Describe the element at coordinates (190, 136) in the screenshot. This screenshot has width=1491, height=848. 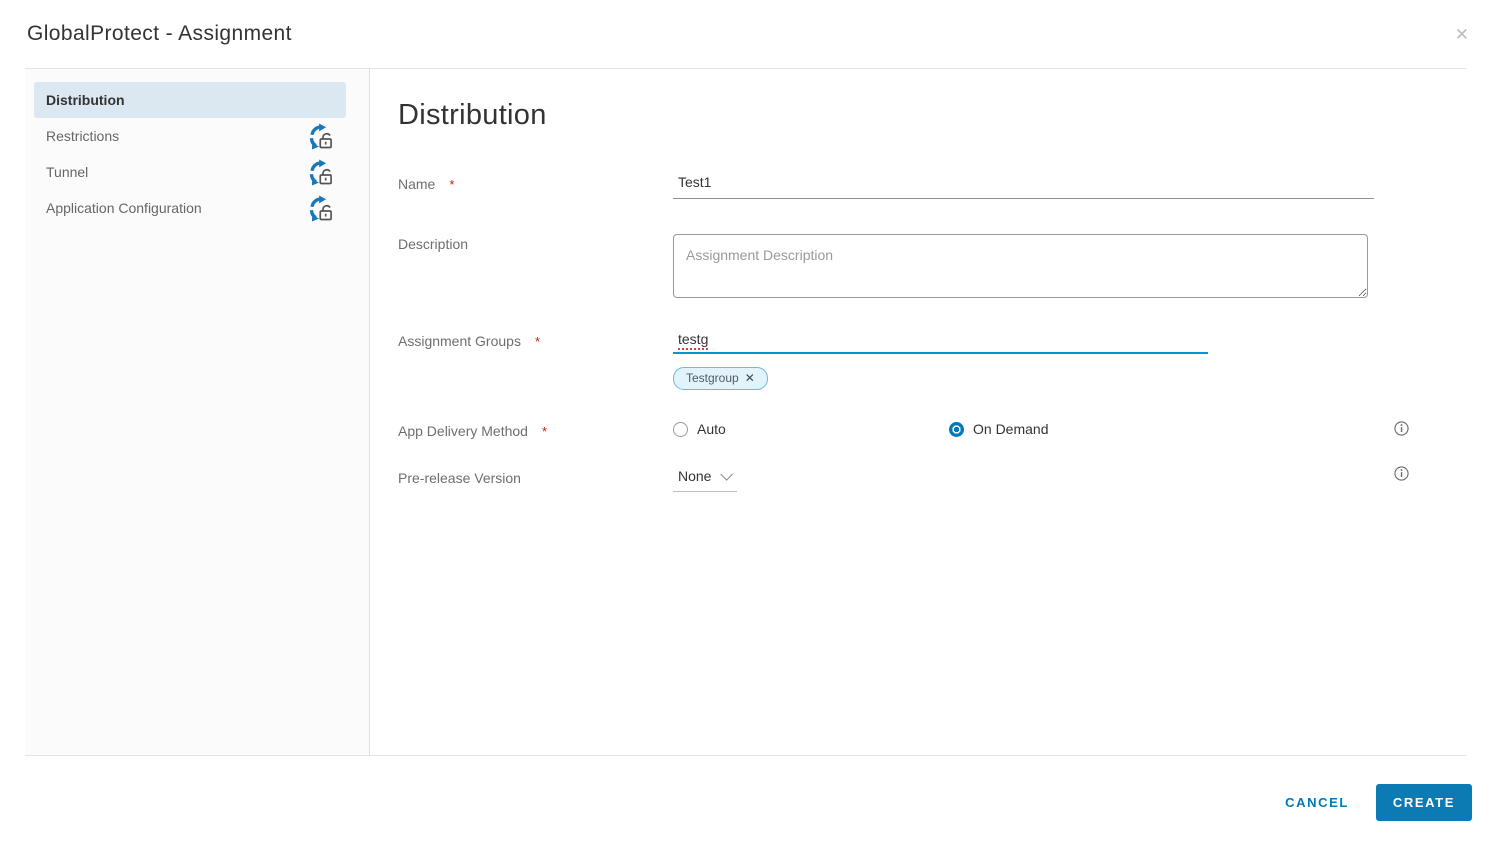
I see `sidebar-item-restrictions: Restrictions` at that location.